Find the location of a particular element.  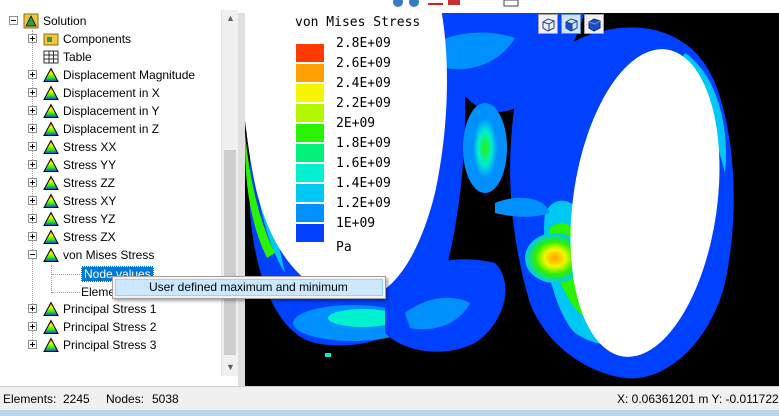

iso-view-outline-icon is located at coordinates (548, 25).